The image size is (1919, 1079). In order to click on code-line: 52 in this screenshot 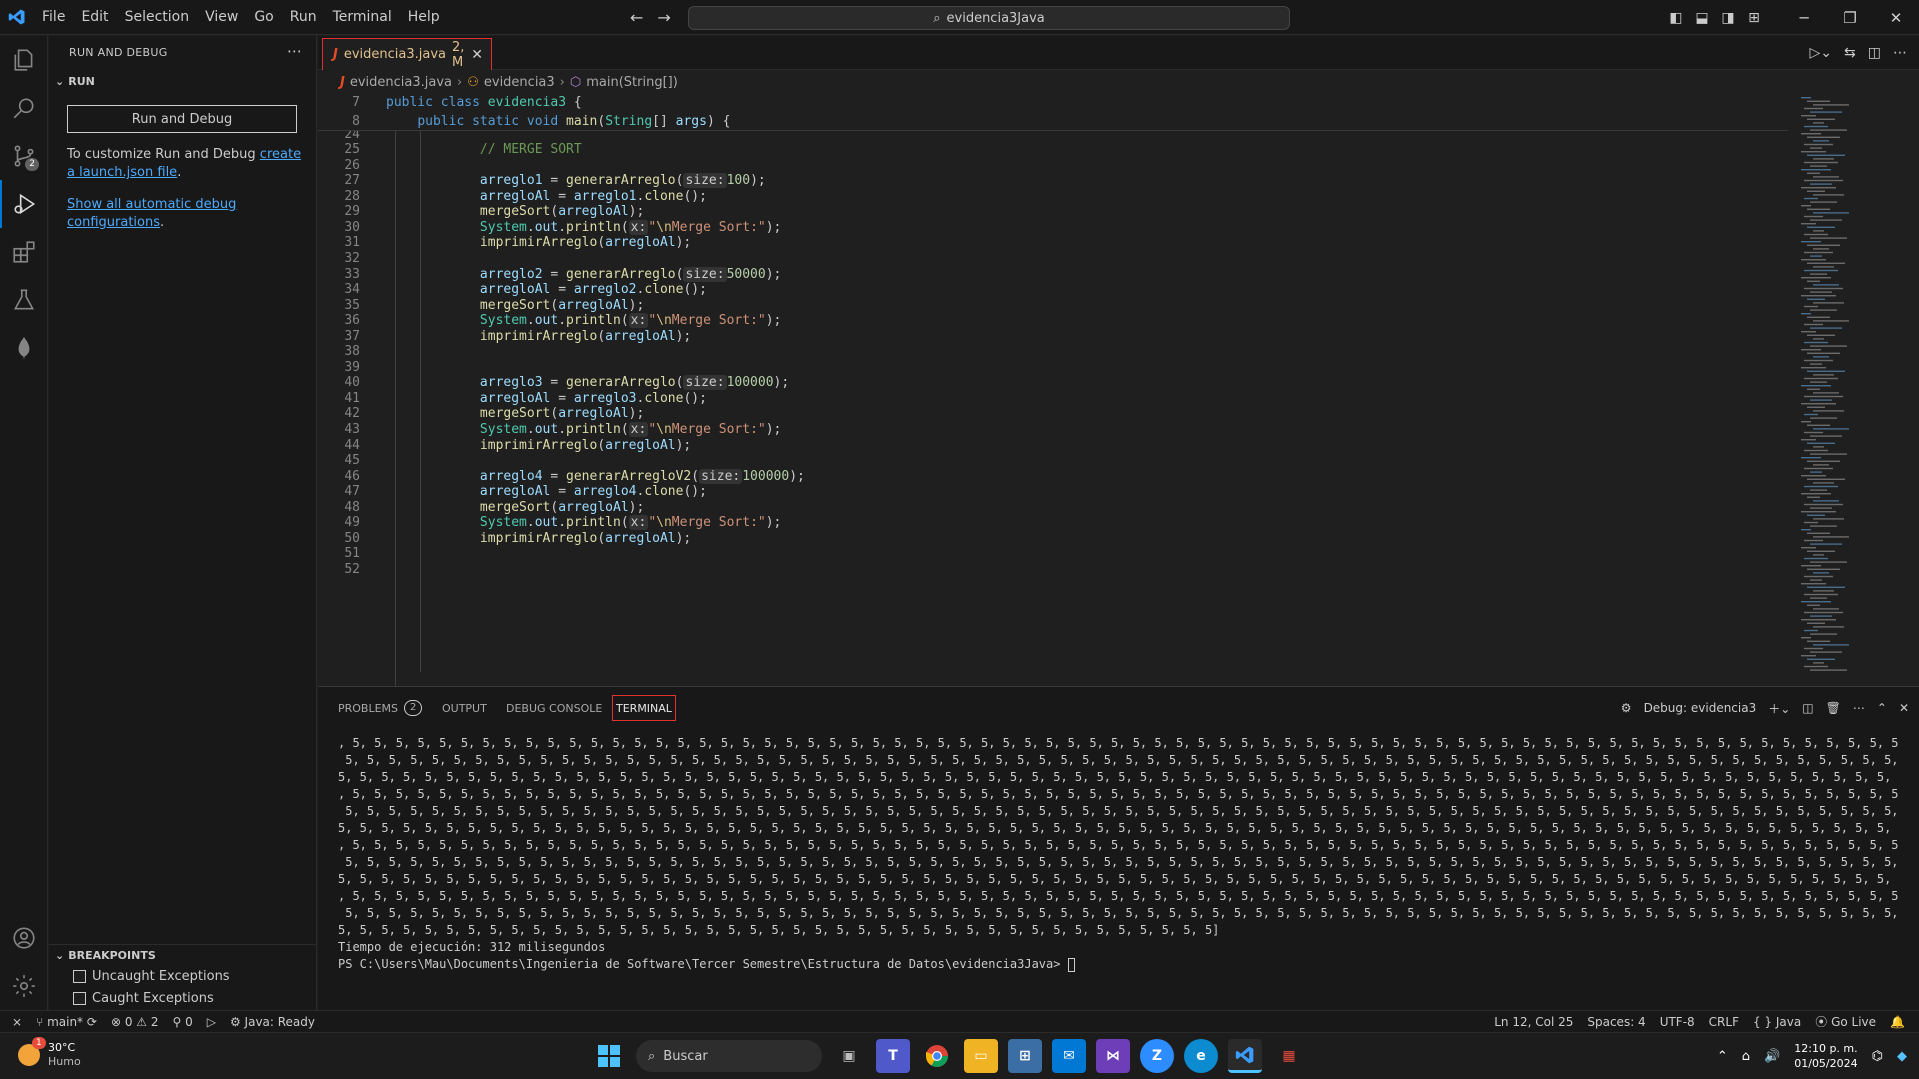, I will do `click(1053, 569)`.